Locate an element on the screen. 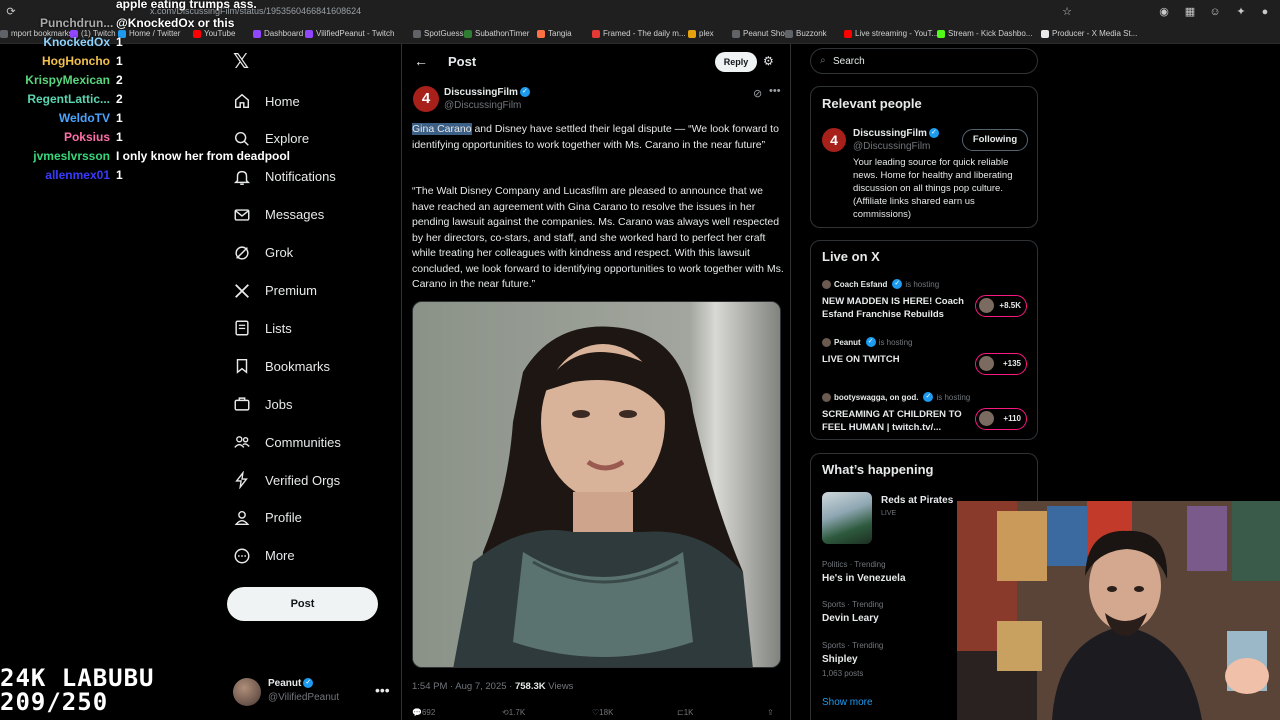 This screenshot has height=720, width=1280. nav-item-premium: Premium is located at coordinates (275, 291).